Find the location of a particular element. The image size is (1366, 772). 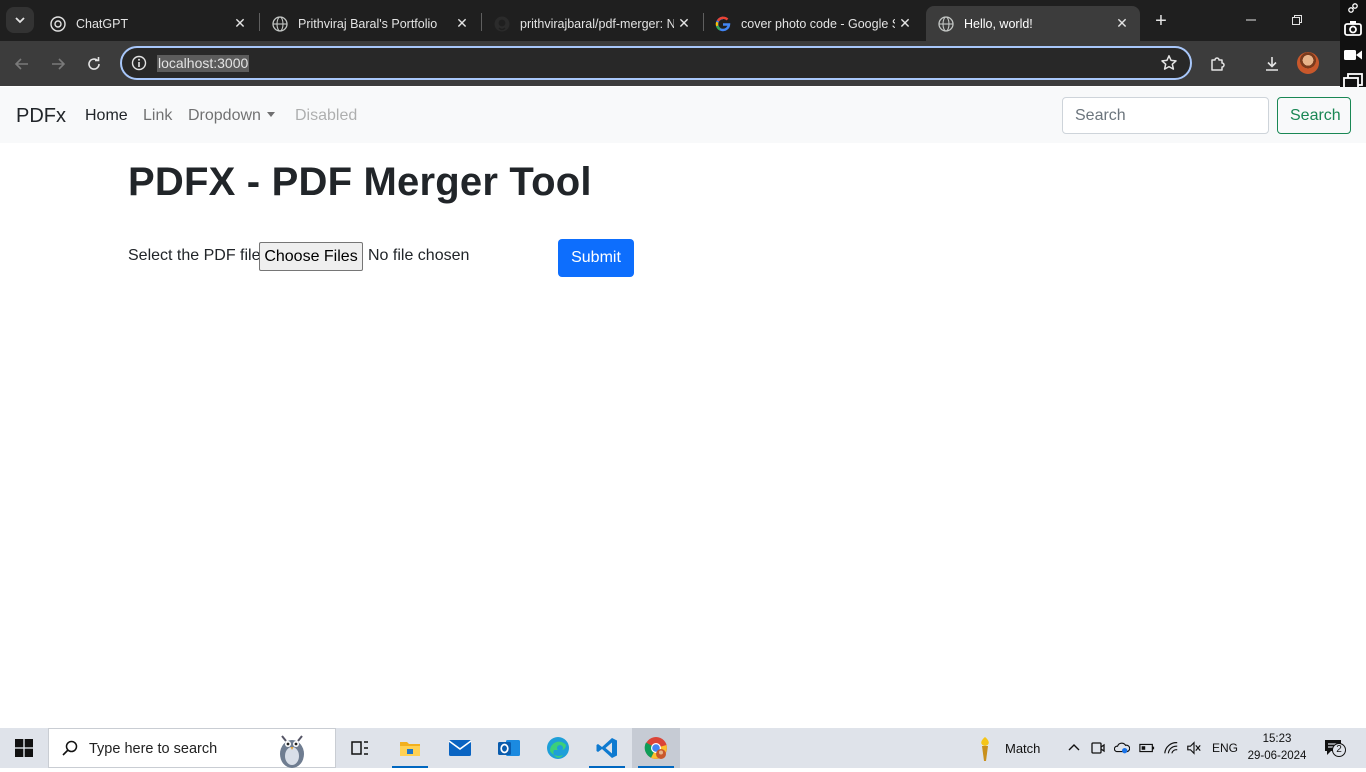

clock-time: 15:23 is located at coordinates (1277, 739).